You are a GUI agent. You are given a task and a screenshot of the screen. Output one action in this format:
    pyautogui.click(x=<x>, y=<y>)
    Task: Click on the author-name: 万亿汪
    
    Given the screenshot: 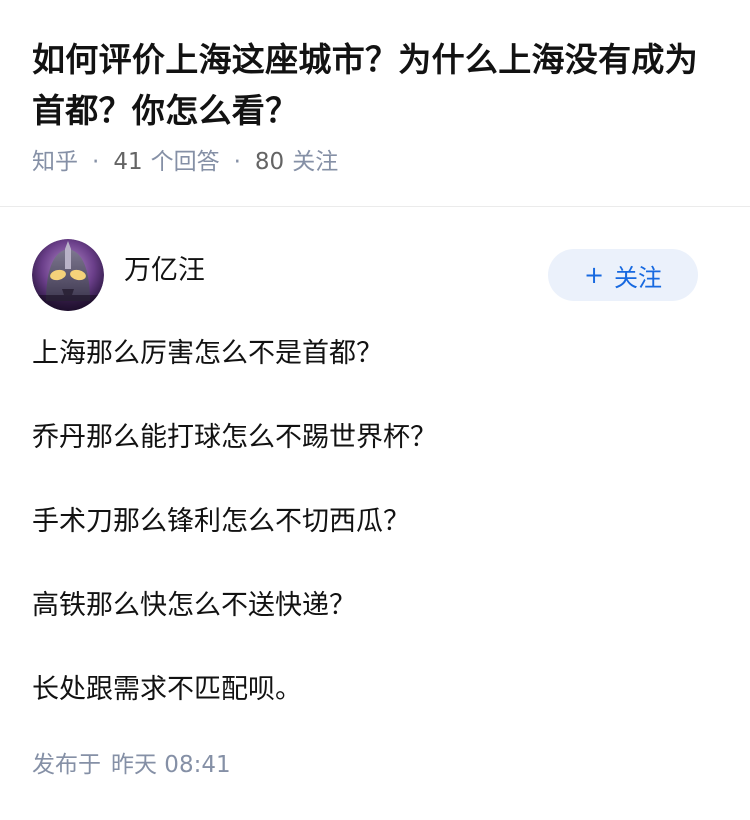 What is the action you would take?
    pyautogui.click(x=164, y=271)
    